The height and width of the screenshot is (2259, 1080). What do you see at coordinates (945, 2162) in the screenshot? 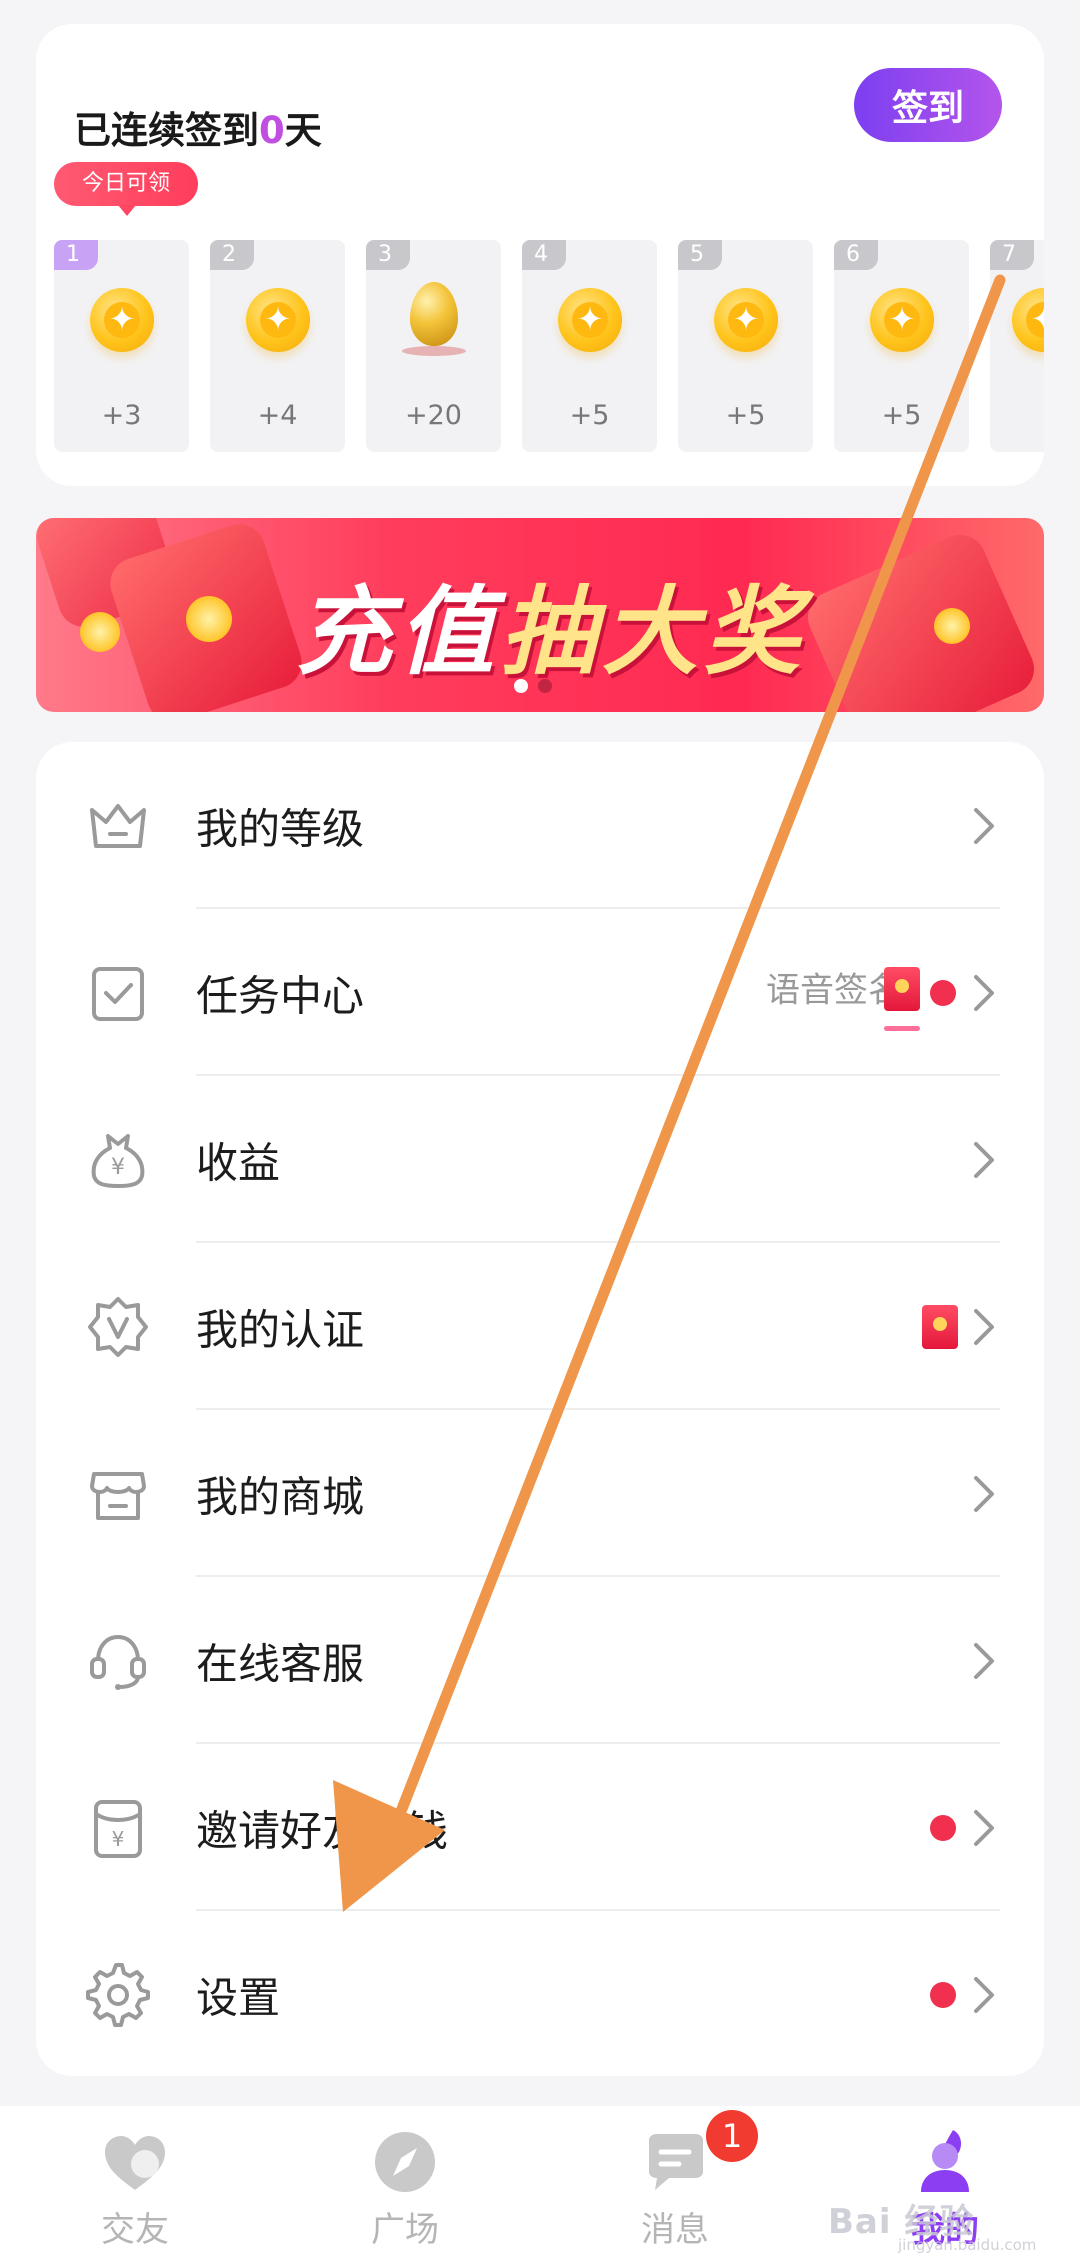
I see `profile-icon` at bounding box center [945, 2162].